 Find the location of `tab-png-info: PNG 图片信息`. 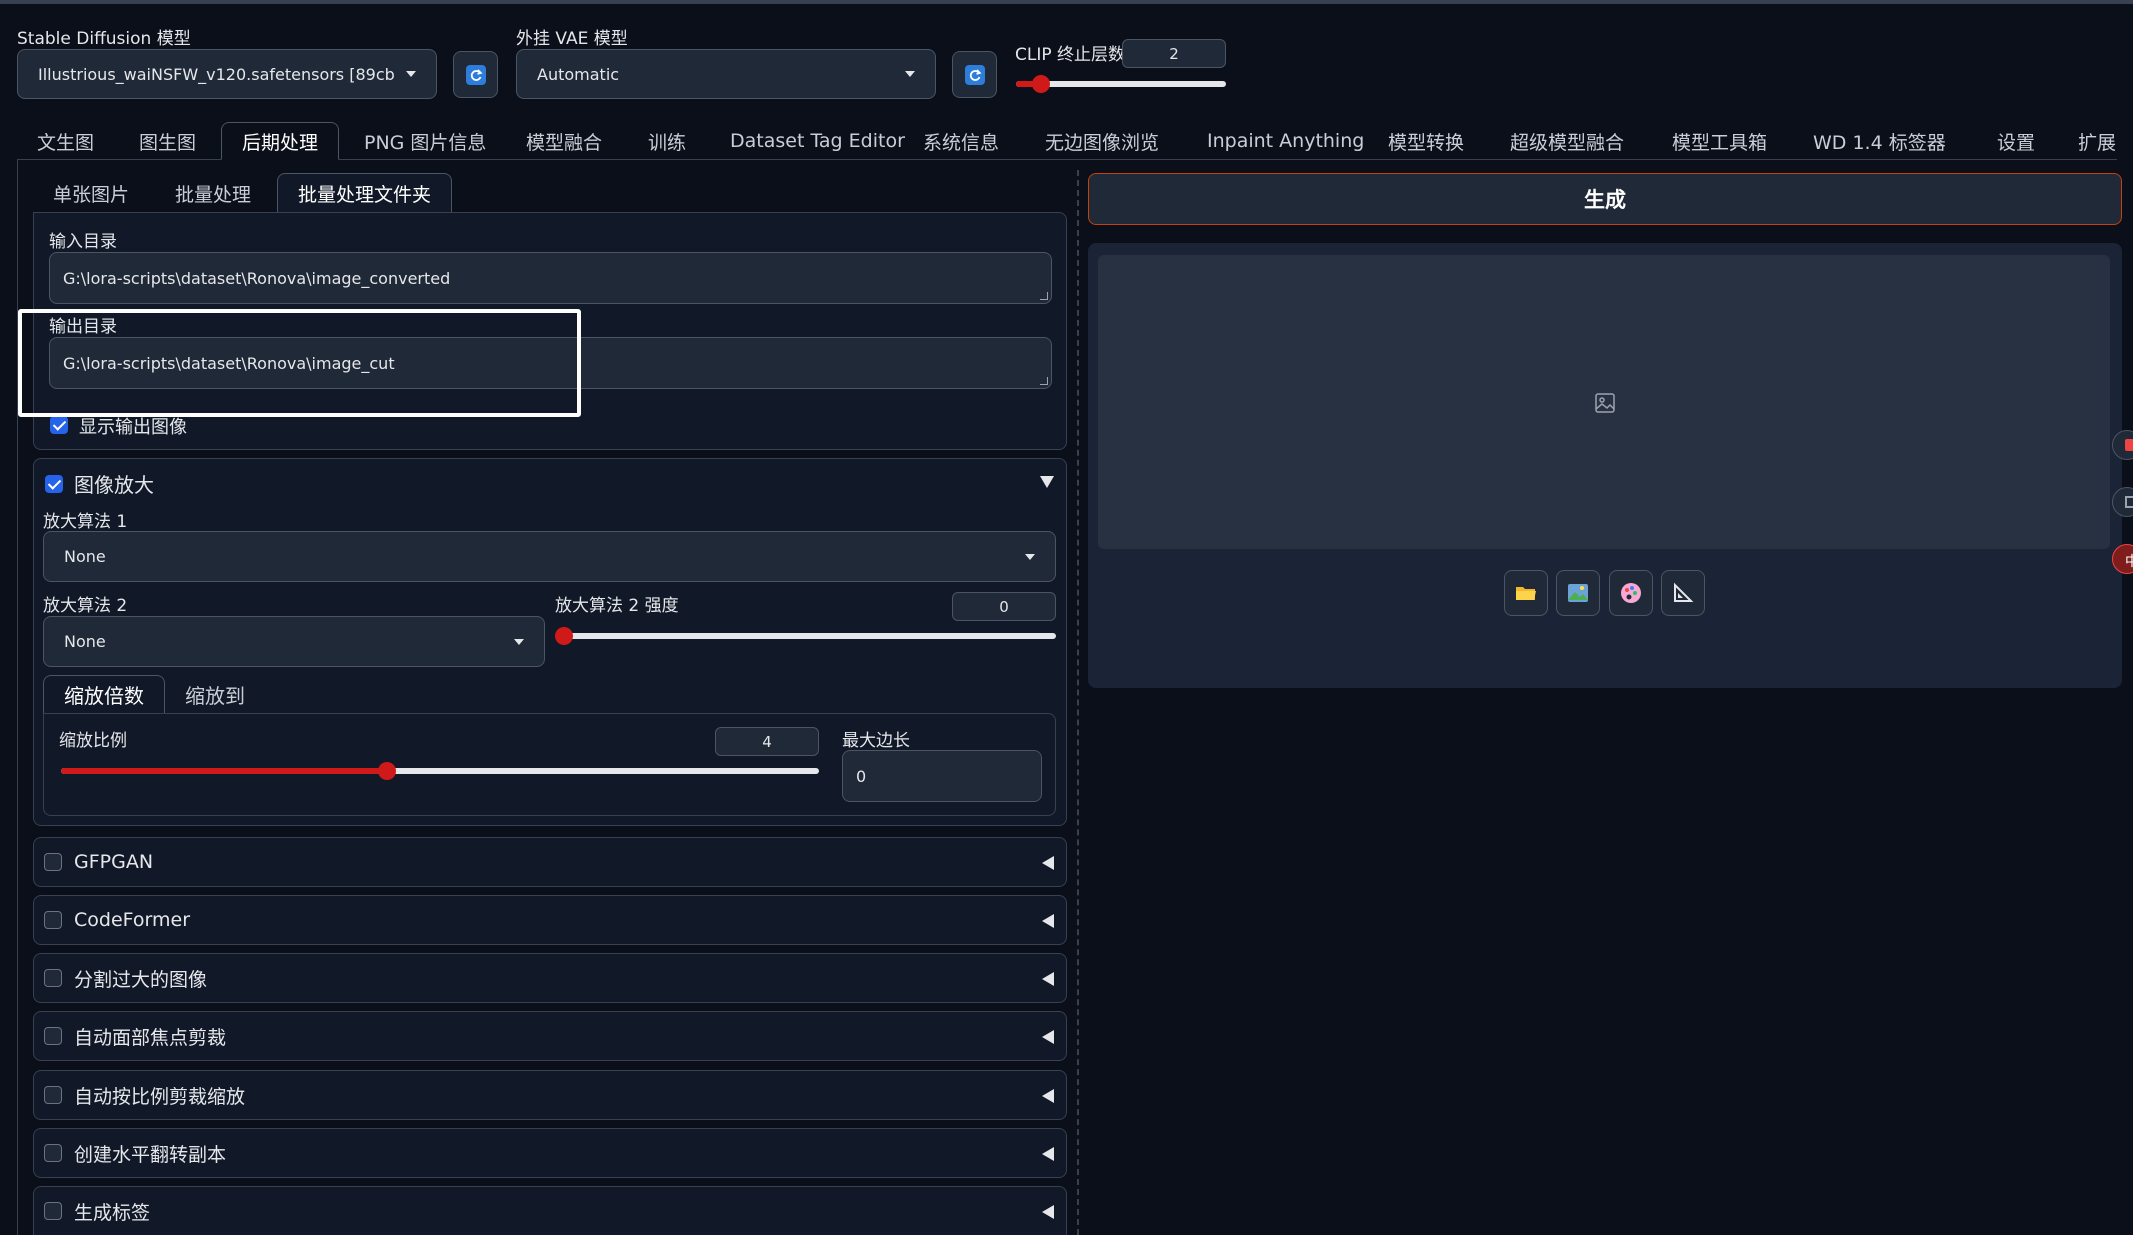

tab-png-info: PNG 图片信息 is located at coordinates (425, 141).